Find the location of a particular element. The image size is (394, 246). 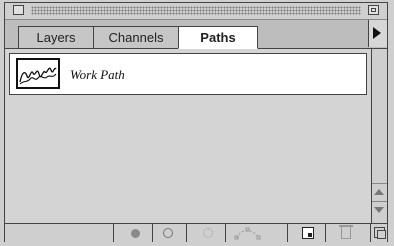

tab-strip: Layers Channels Paths is located at coordinates (196, 34).